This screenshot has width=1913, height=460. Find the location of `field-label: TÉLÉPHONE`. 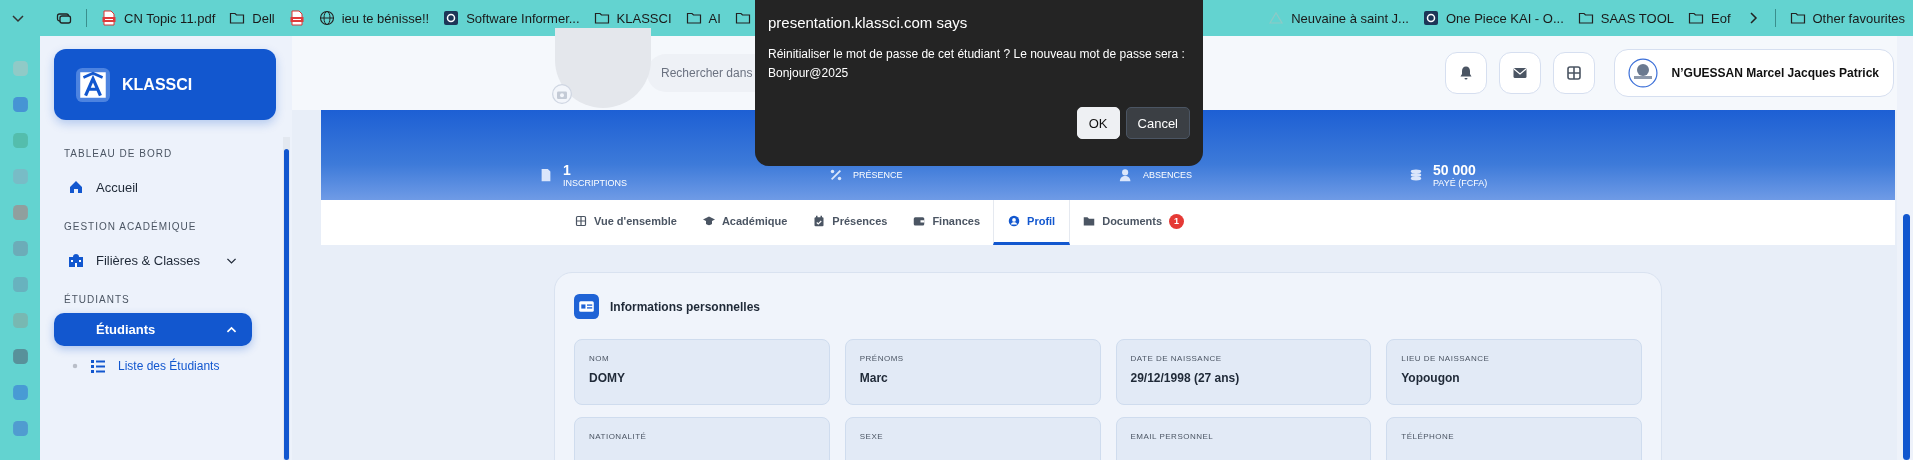

field-label: TÉLÉPHONE is located at coordinates (1428, 436).